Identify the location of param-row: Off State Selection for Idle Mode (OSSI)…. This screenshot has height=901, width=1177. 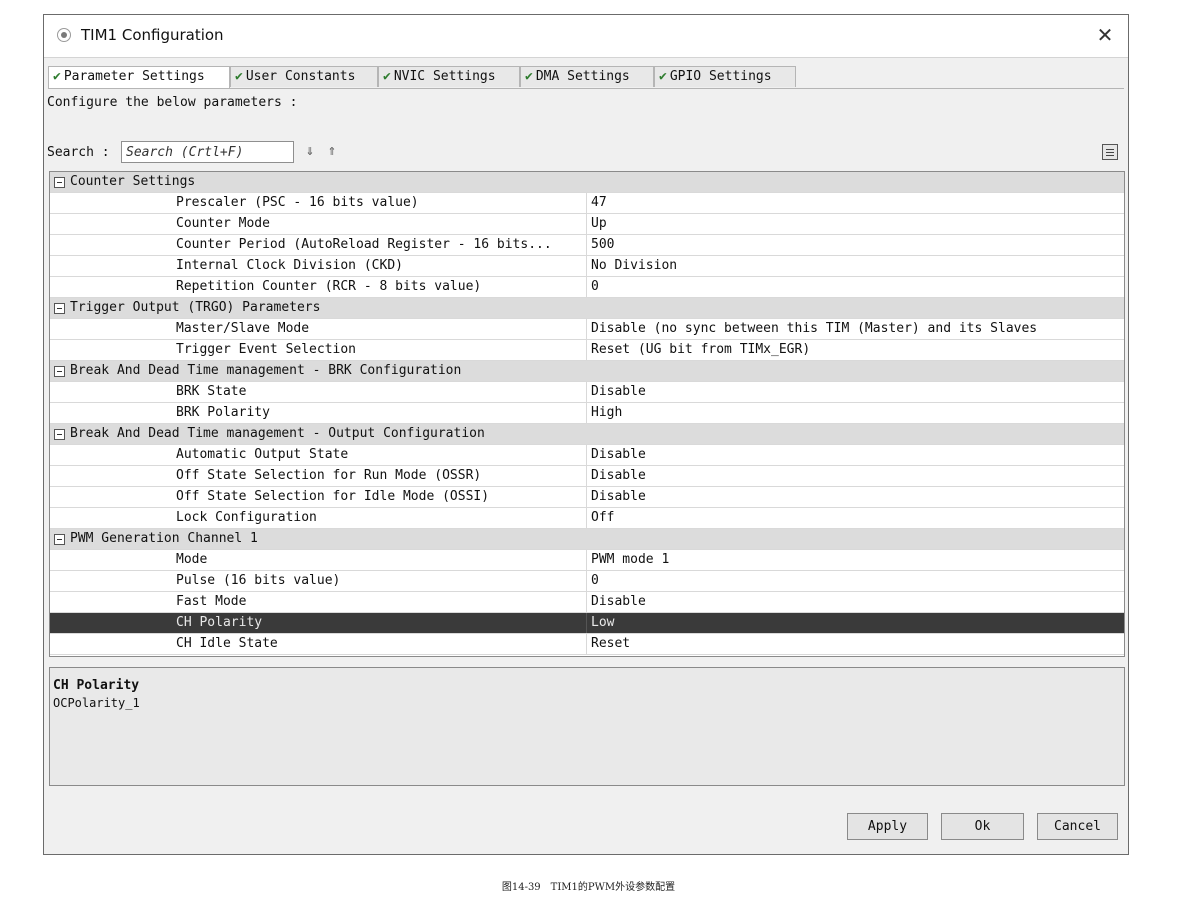
(587, 497).